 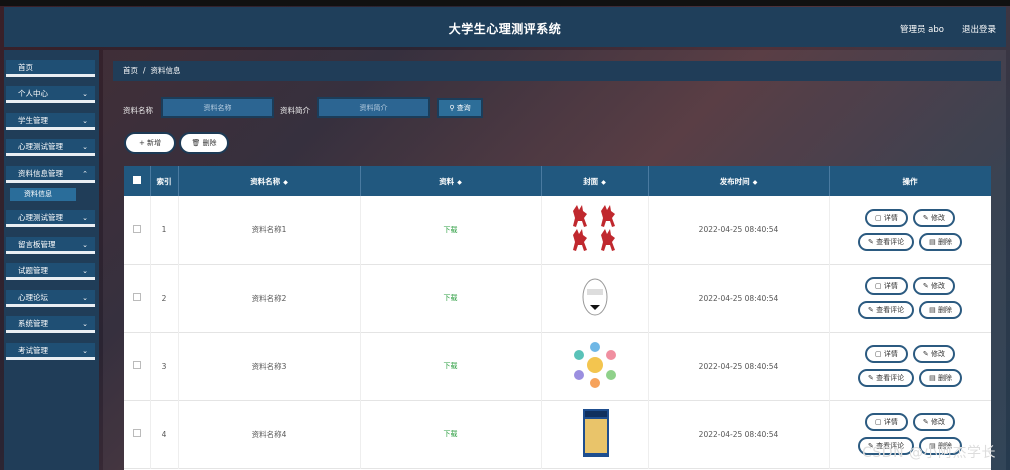 What do you see at coordinates (505, 3) in the screenshot?
I see `top-strip` at bounding box center [505, 3].